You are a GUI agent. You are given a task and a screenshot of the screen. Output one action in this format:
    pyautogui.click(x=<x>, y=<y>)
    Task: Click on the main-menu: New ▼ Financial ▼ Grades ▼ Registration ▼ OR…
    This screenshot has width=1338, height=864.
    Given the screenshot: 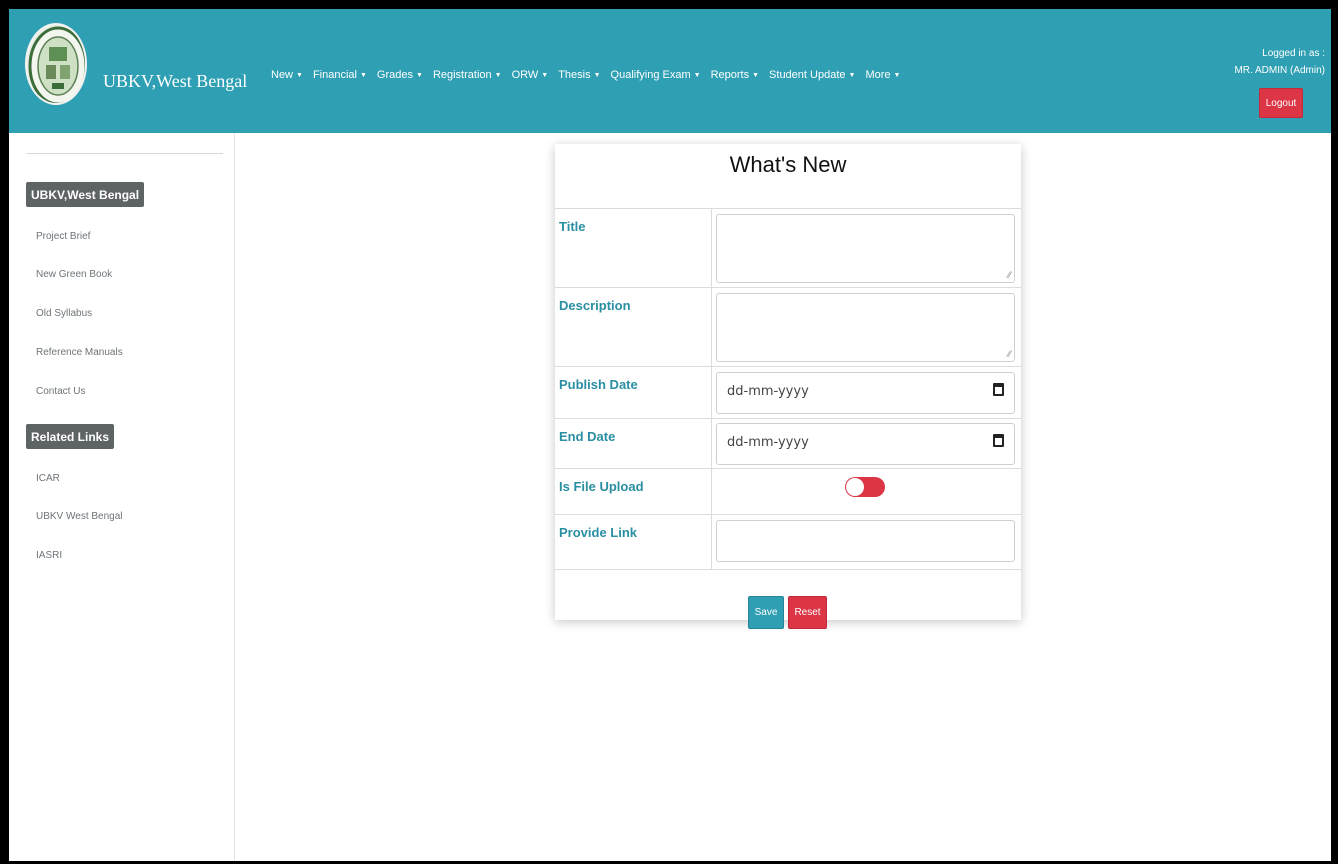 What is the action you would take?
    pyautogui.click(x=585, y=75)
    